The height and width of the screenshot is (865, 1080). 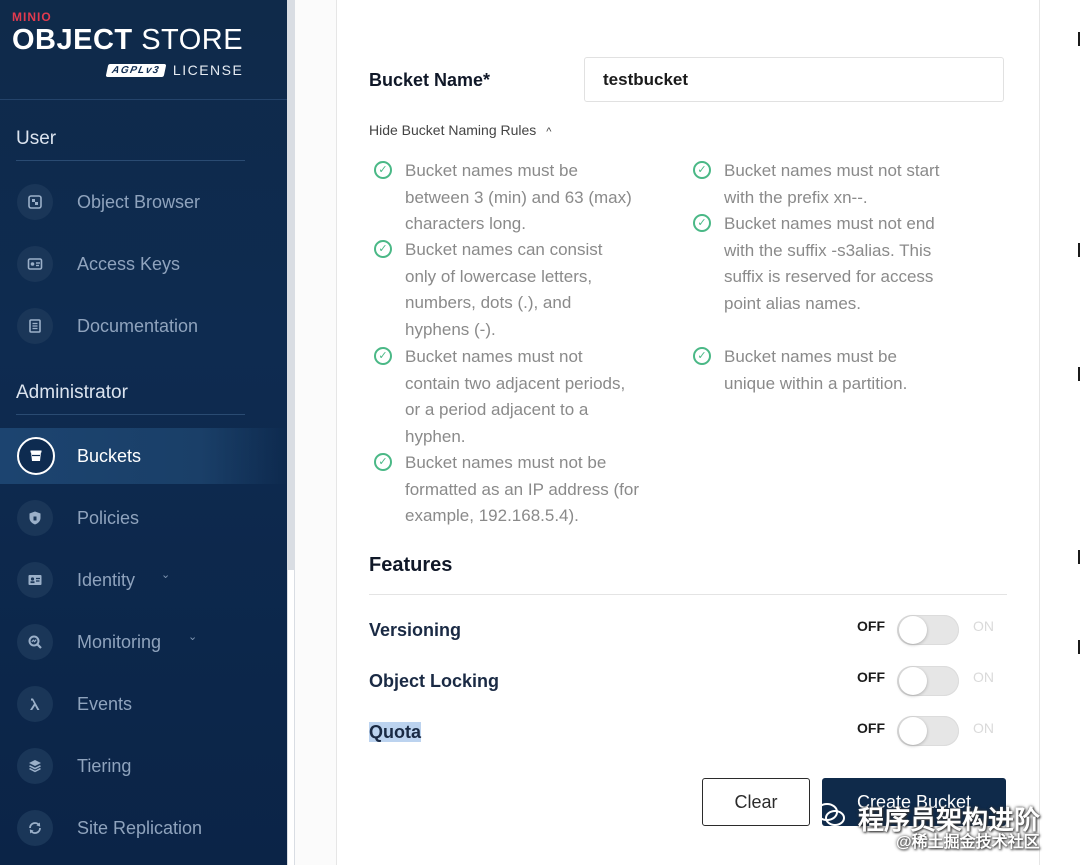 I want to click on sidebar-divider, so click(x=143, y=99).